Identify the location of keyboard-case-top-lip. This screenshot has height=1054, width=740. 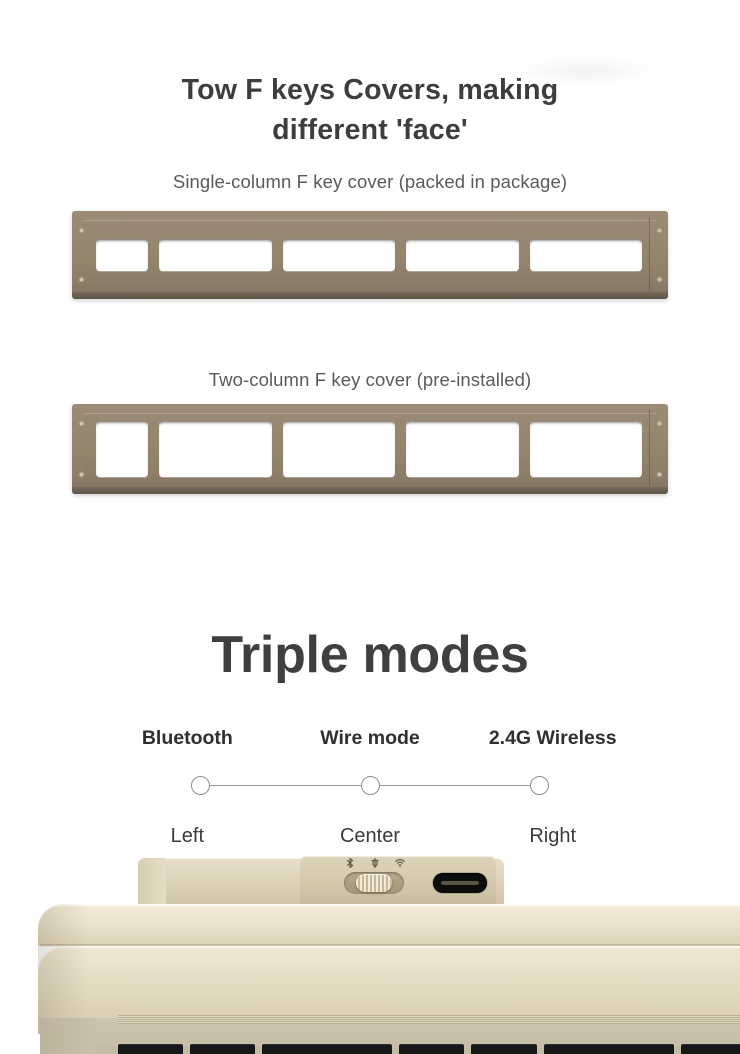
(389, 925).